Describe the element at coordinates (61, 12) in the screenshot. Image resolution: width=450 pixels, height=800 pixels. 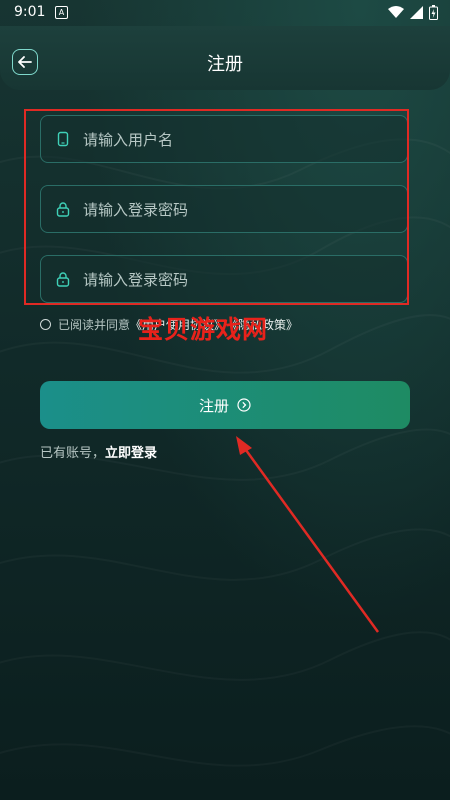
I see `notification-app-icon: A` at that location.